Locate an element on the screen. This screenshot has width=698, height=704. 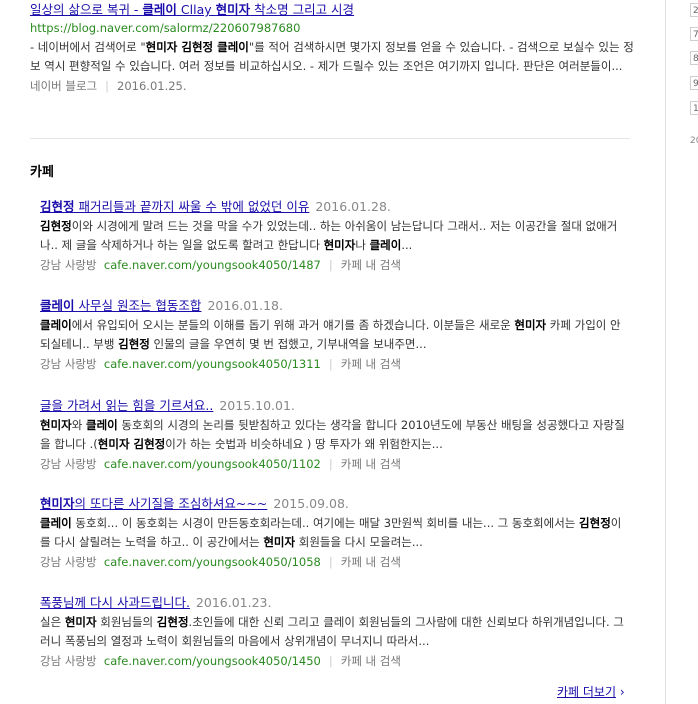
rank-number: 7 is located at coordinates (694, 34).